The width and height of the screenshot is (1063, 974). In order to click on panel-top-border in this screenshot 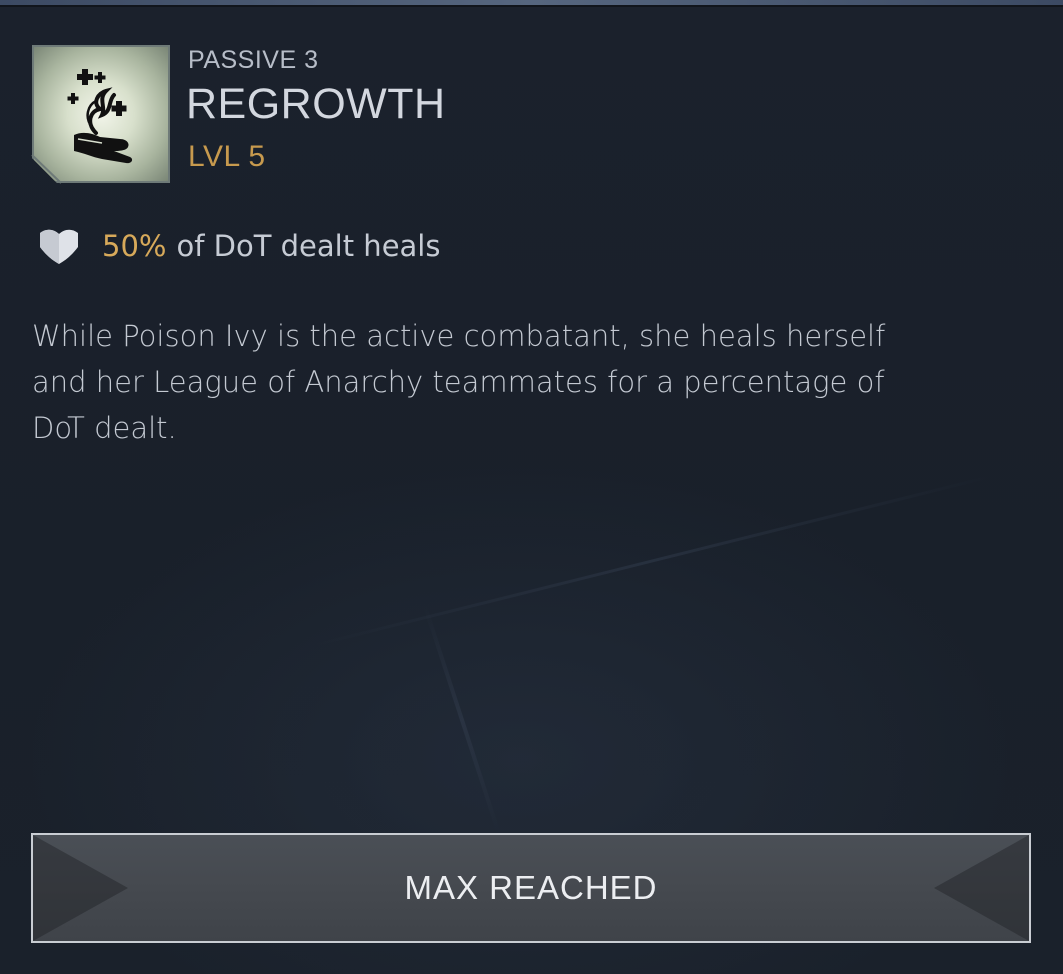, I will do `click(531, 3)`.